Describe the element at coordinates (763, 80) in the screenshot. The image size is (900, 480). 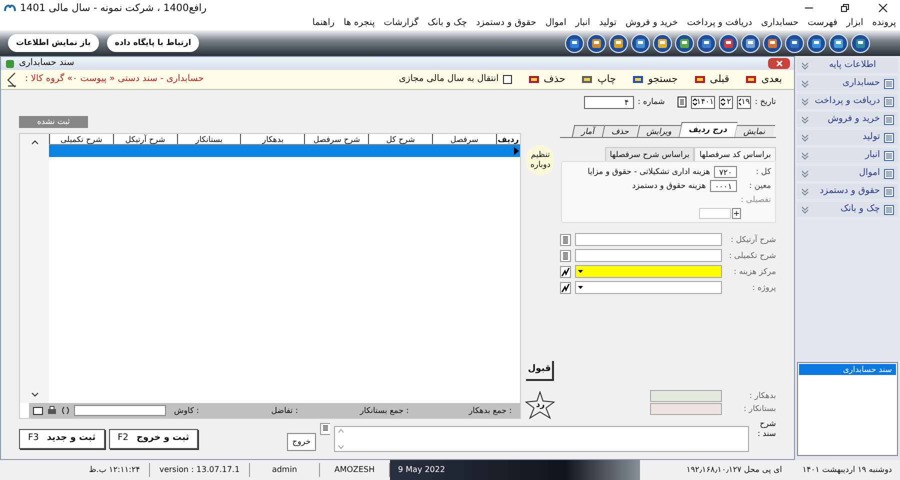
I see `toolbar-button: بعدی` at that location.